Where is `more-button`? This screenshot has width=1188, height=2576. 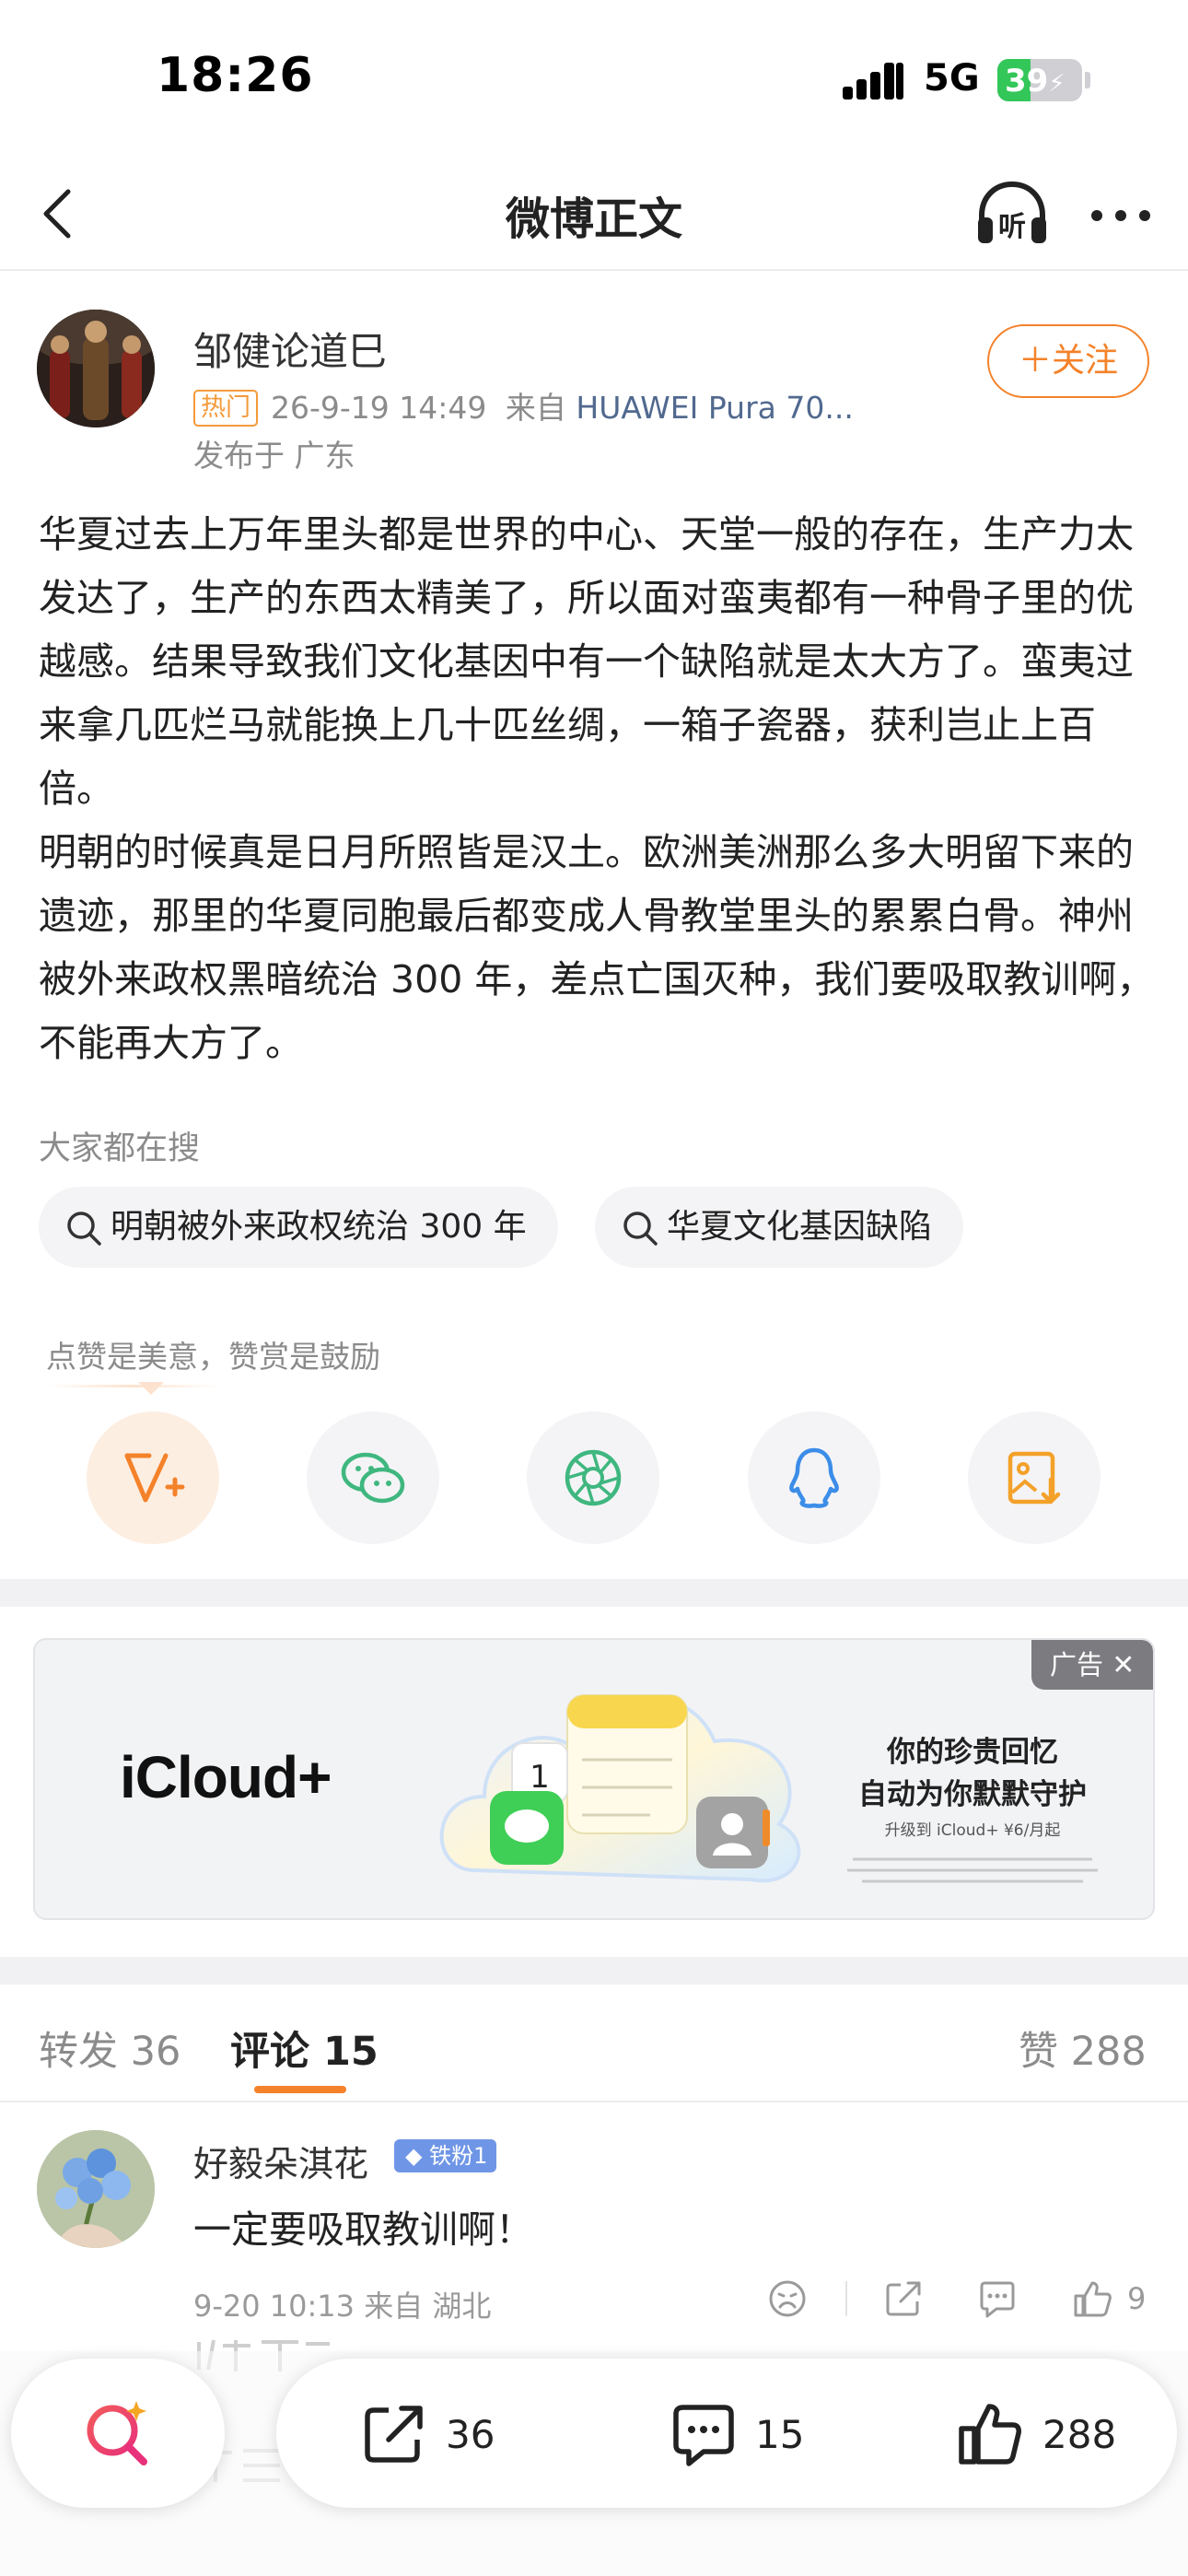 more-button is located at coordinates (1120, 215).